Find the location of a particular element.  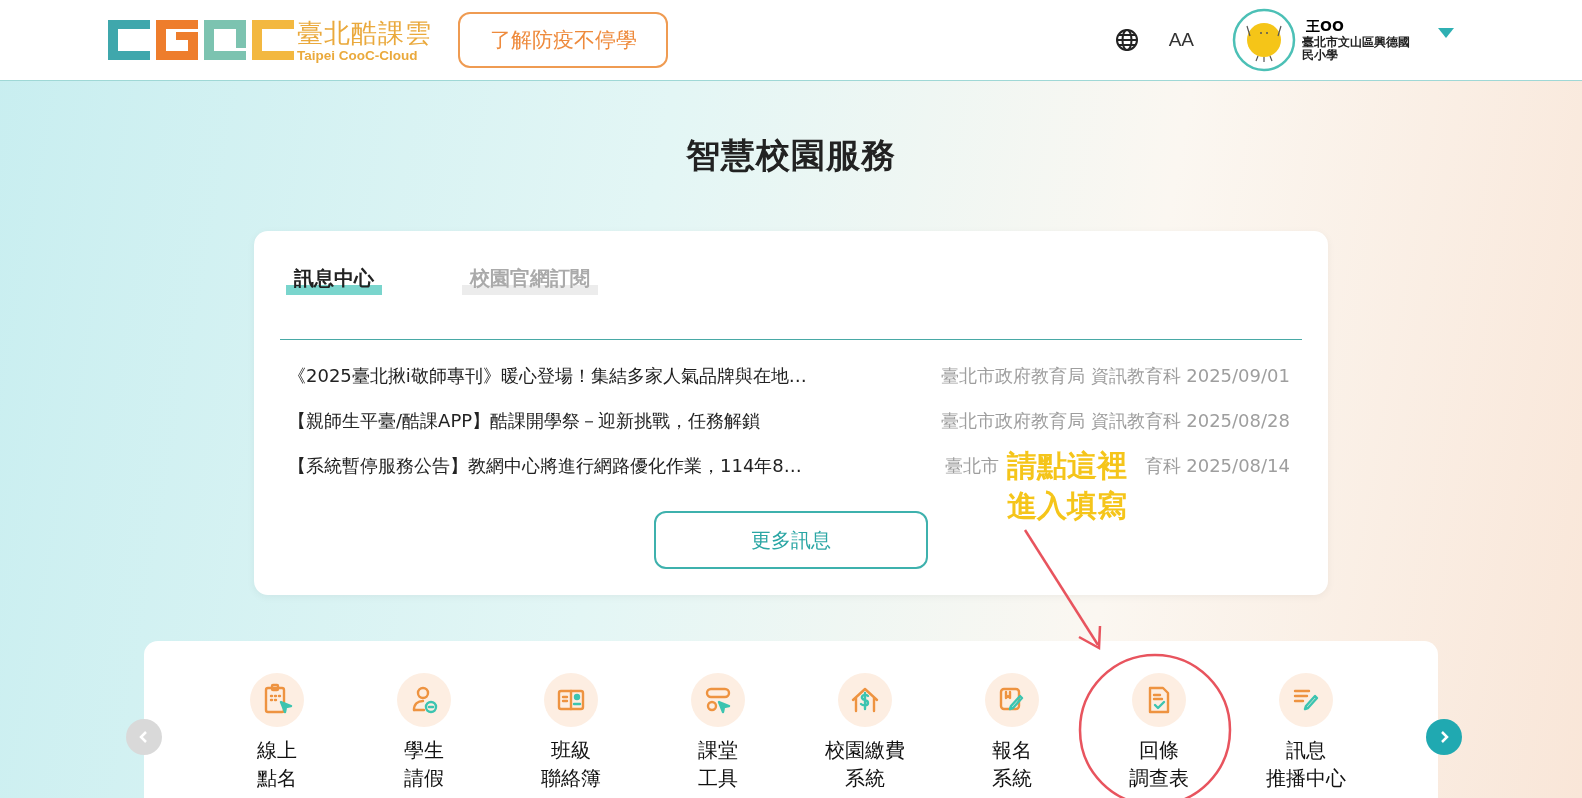

contact-card-icon is located at coordinates (570, 700).